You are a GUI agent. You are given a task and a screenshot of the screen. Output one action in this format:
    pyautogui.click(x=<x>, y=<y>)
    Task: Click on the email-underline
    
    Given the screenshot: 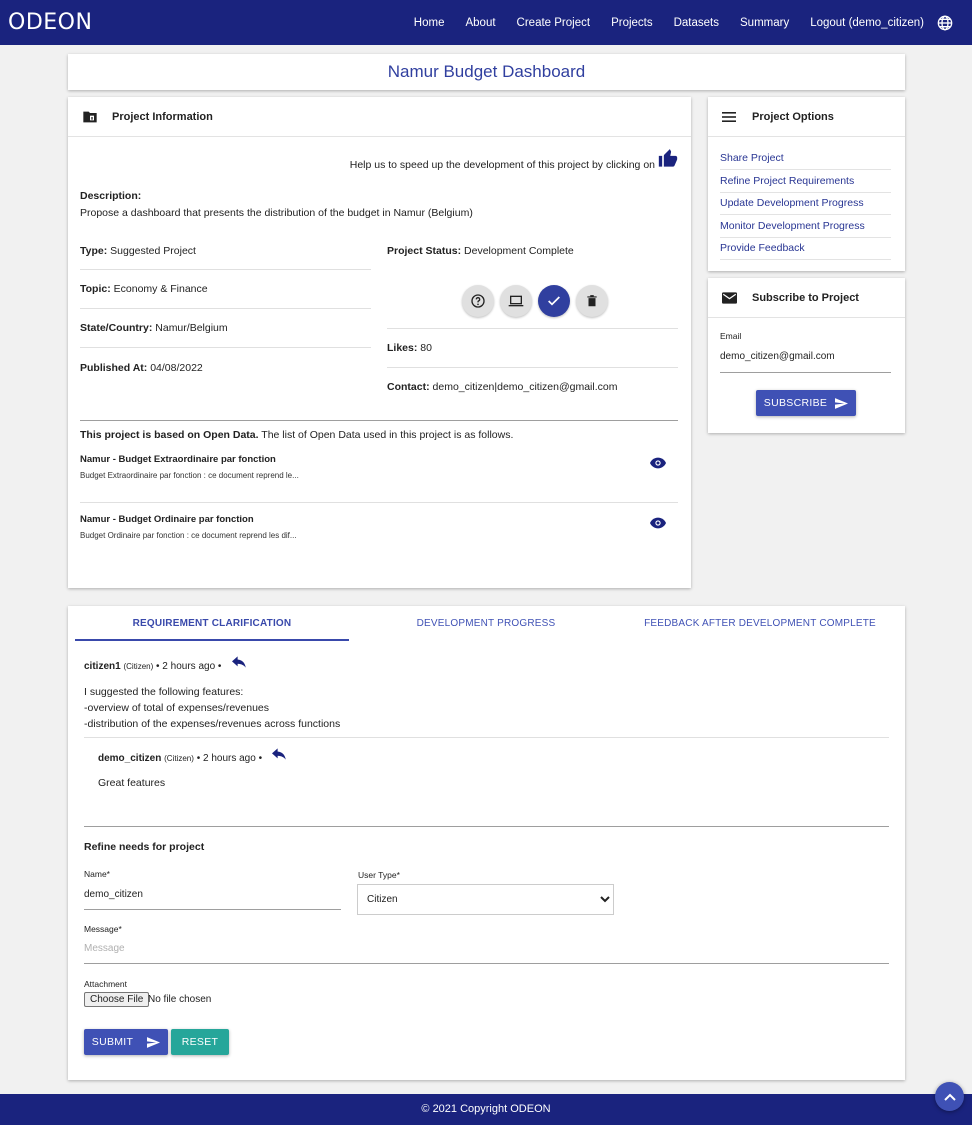 What is the action you would take?
    pyautogui.click(x=805, y=372)
    